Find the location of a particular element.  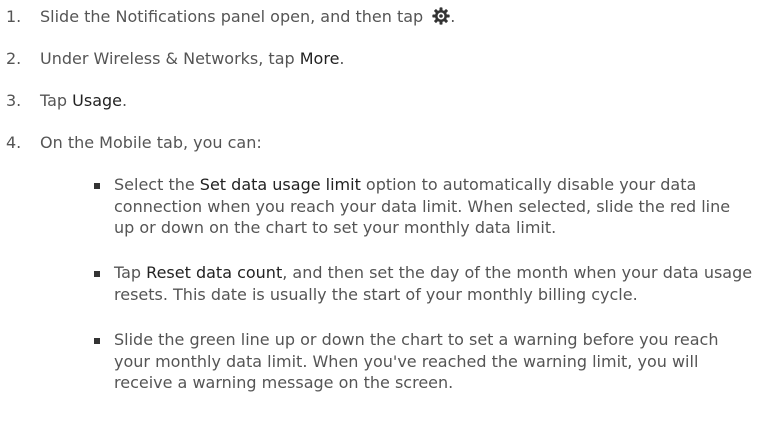

step-number: 1. is located at coordinates (14, 16).